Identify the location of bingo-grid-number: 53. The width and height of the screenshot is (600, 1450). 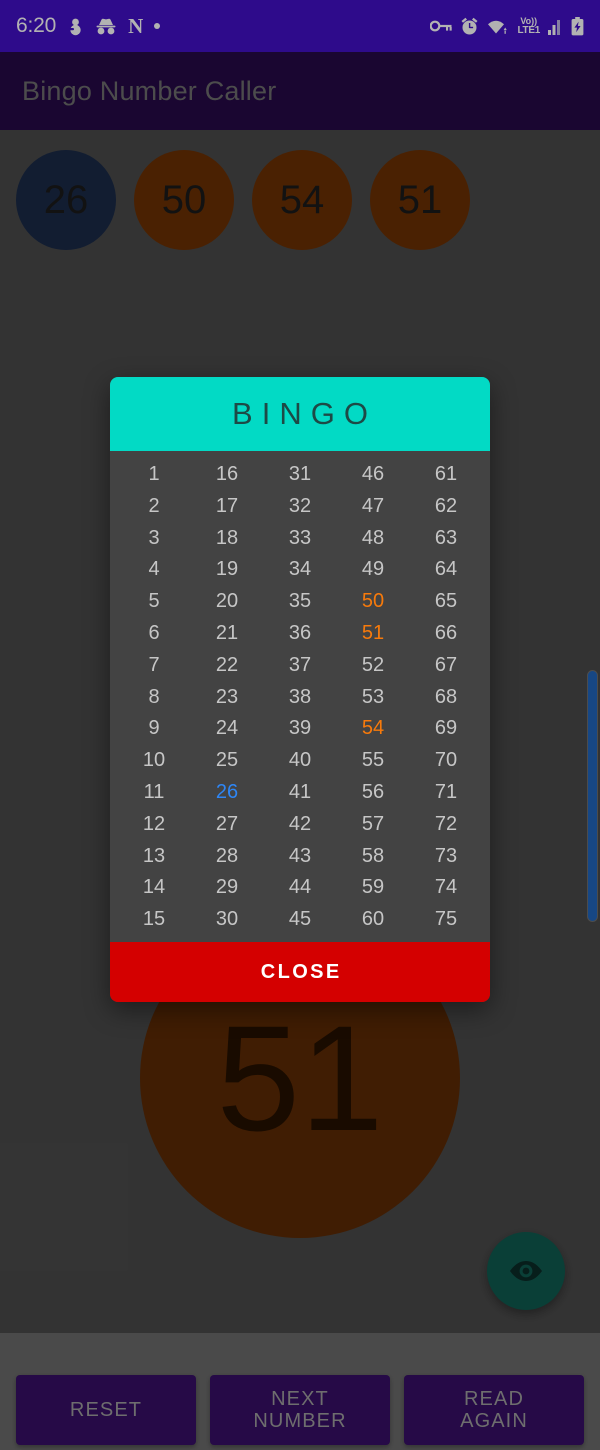
(373, 696).